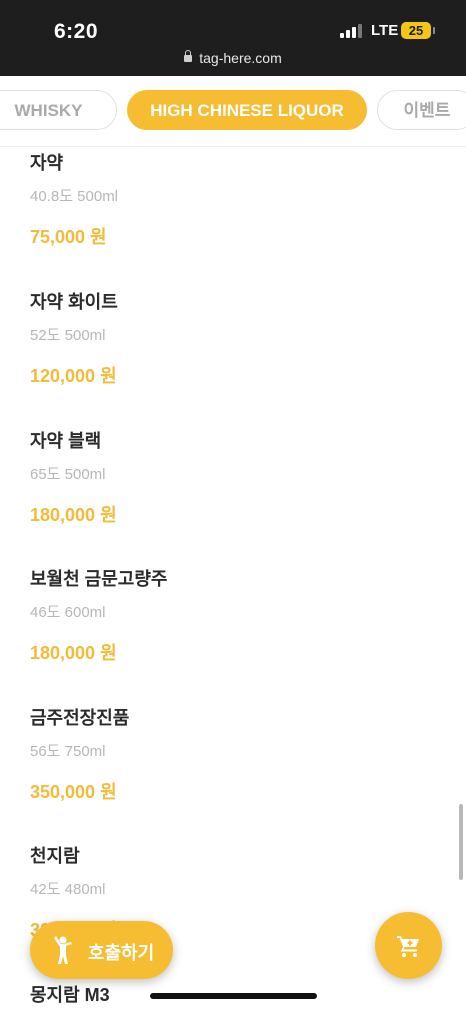  What do you see at coordinates (68, 751) in the screenshot?
I see `menu-item-desc: 56도 750ml` at bounding box center [68, 751].